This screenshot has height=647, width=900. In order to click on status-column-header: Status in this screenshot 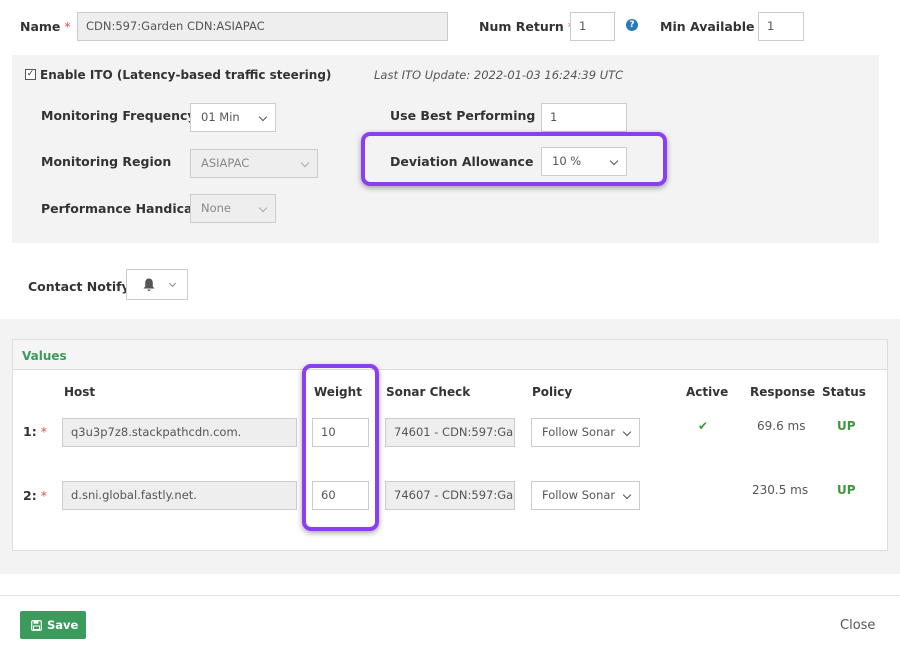, I will do `click(844, 392)`.